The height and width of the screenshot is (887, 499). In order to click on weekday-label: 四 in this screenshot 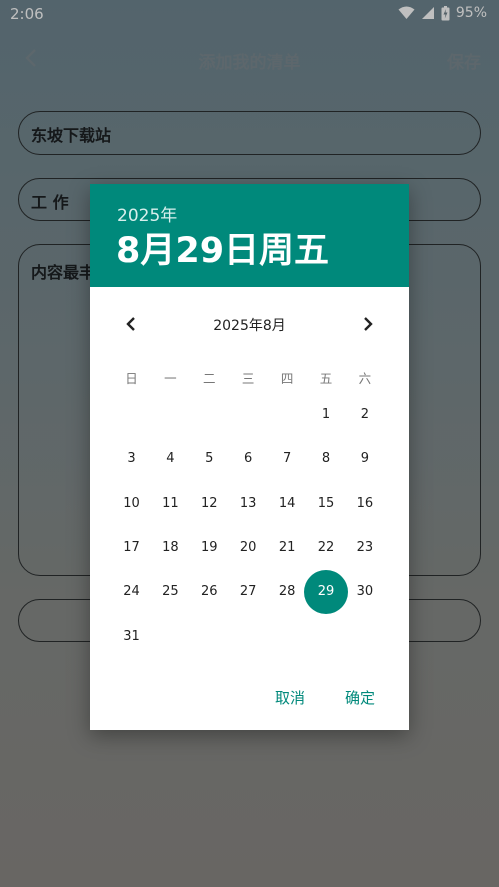, I will do `click(287, 378)`.